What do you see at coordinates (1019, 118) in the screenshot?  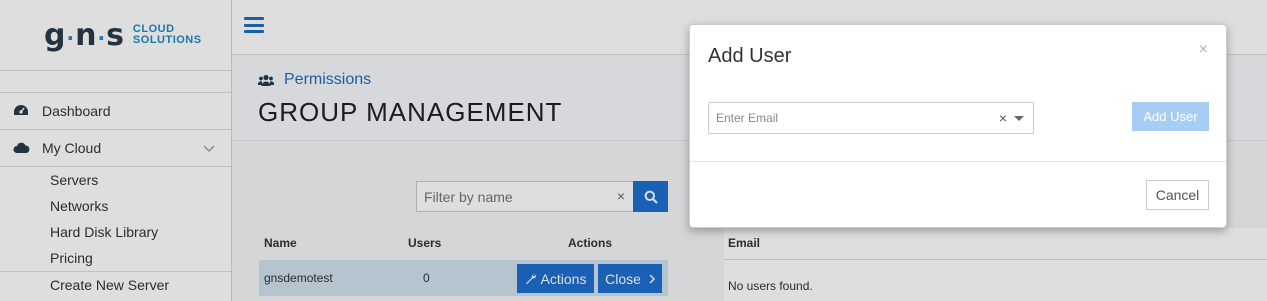 I see `caret-down-icon` at bounding box center [1019, 118].